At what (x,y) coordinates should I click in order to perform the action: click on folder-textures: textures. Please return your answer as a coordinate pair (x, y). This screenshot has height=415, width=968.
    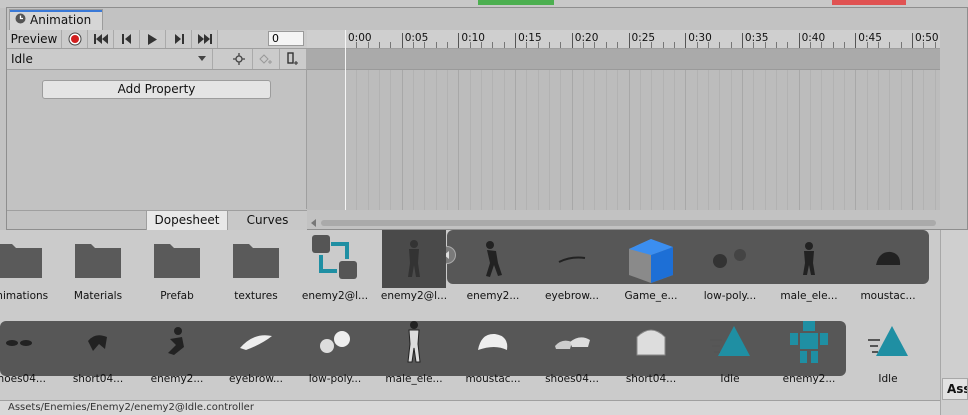
    Looking at the image, I should click on (256, 270).